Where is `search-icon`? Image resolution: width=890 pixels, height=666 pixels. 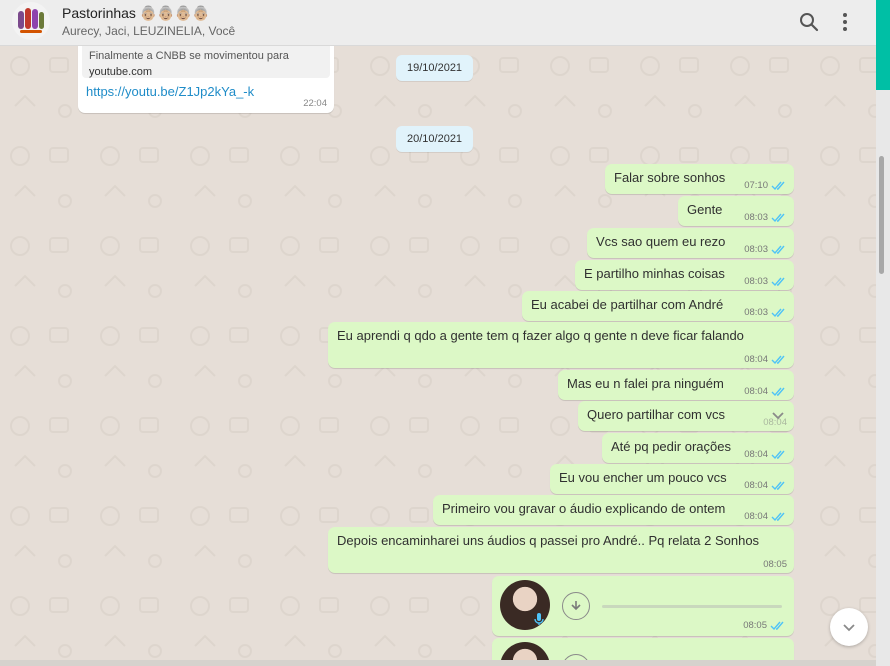 search-icon is located at coordinates (809, 22).